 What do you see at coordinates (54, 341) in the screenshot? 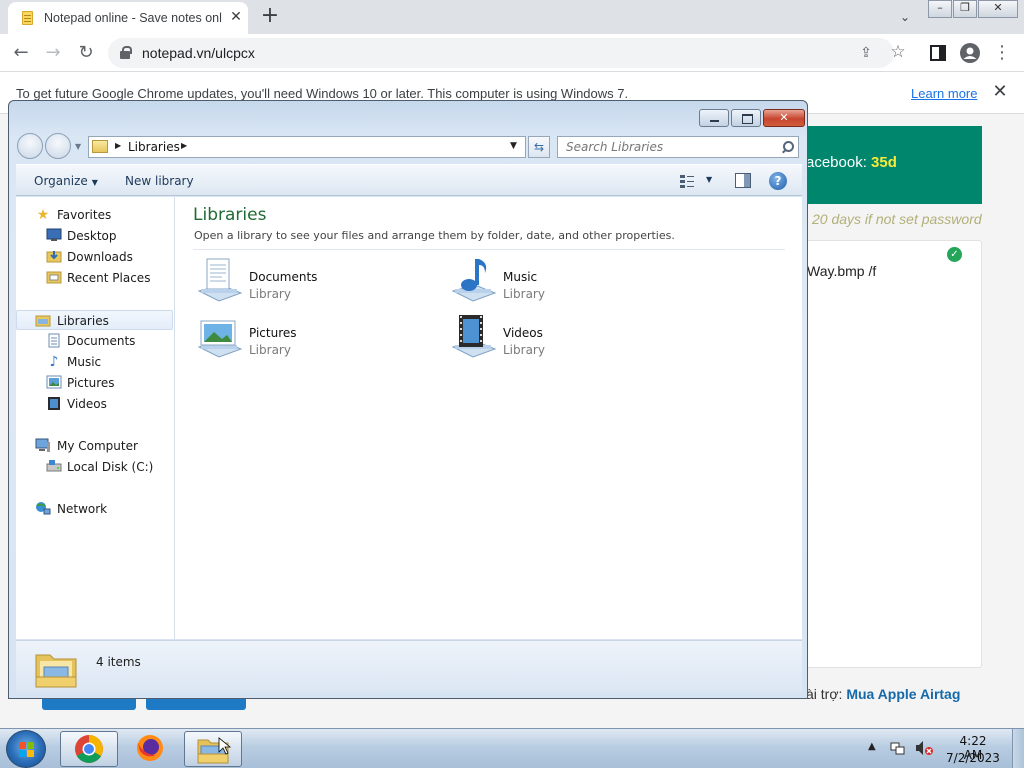
I see `documents-icon` at bounding box center [54, 341].